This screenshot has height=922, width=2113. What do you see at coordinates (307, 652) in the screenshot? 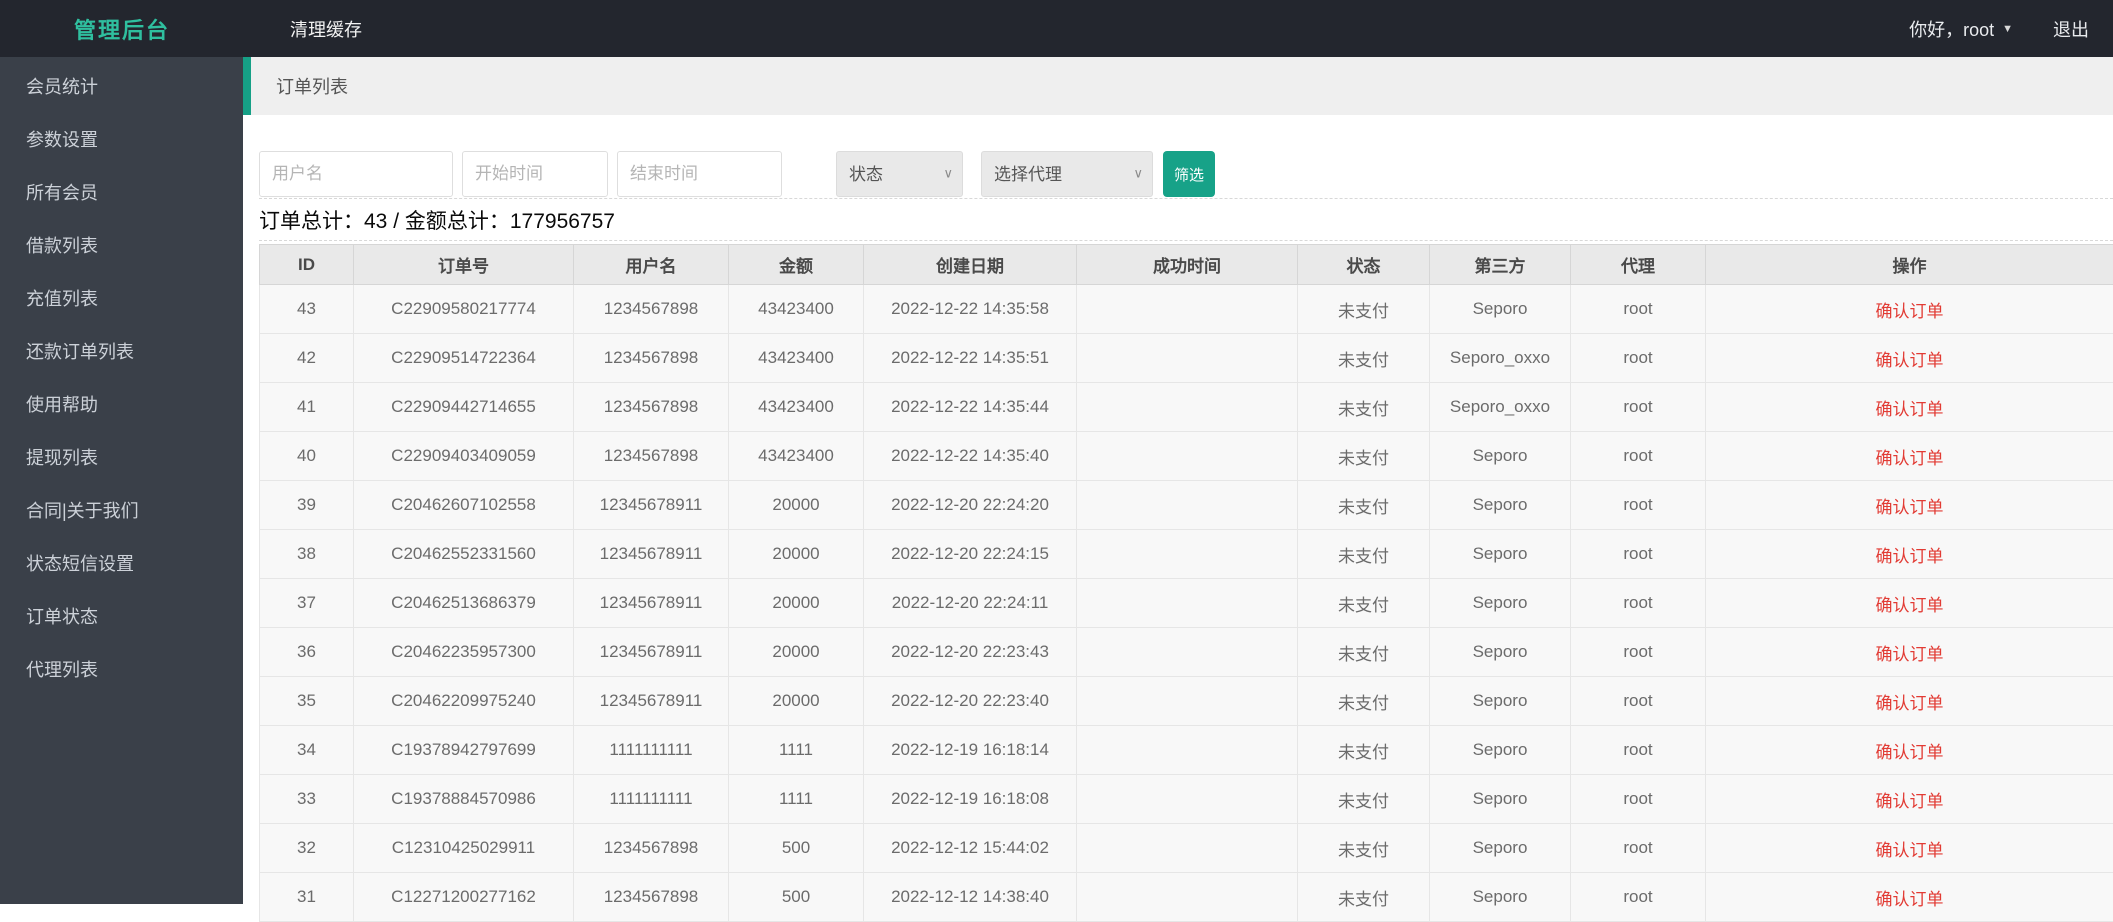
I see `table-cell-id: 36` at bounding box center [307, 652].